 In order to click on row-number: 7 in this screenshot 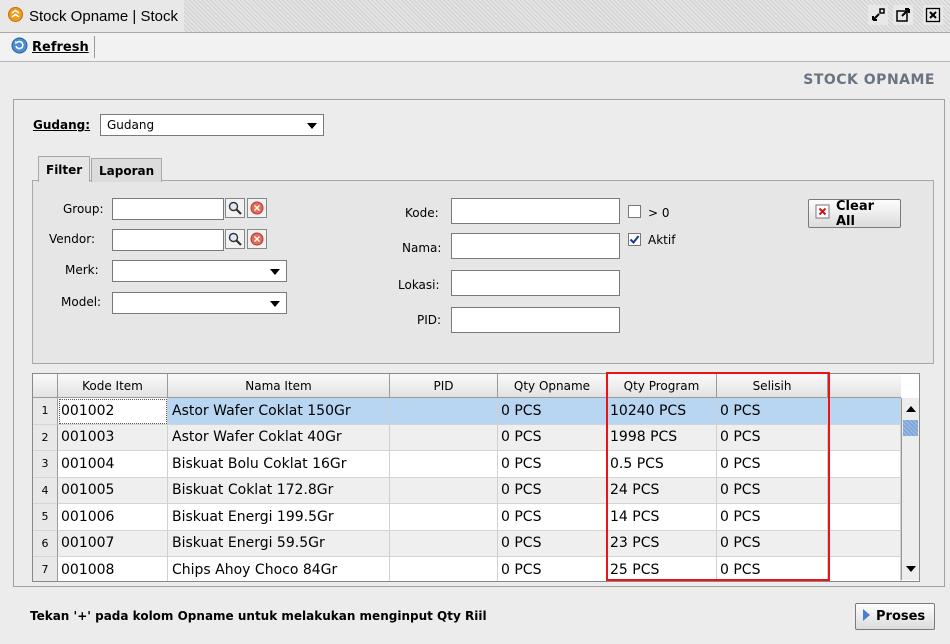, I will do `click(45, 569)`.